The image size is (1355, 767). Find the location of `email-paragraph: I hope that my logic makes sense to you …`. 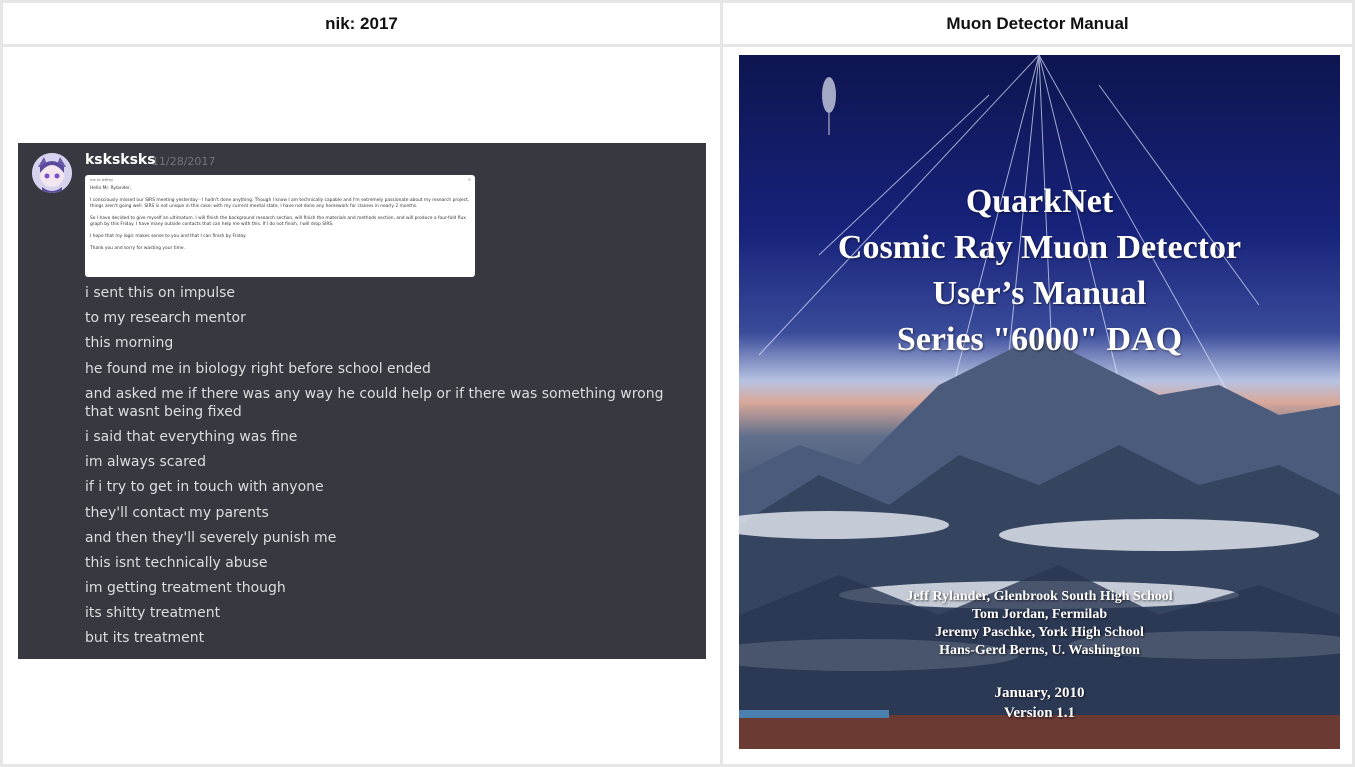

email-paragraph: I hope that my logic makes sense to you … is located at coordinates (168, 236).